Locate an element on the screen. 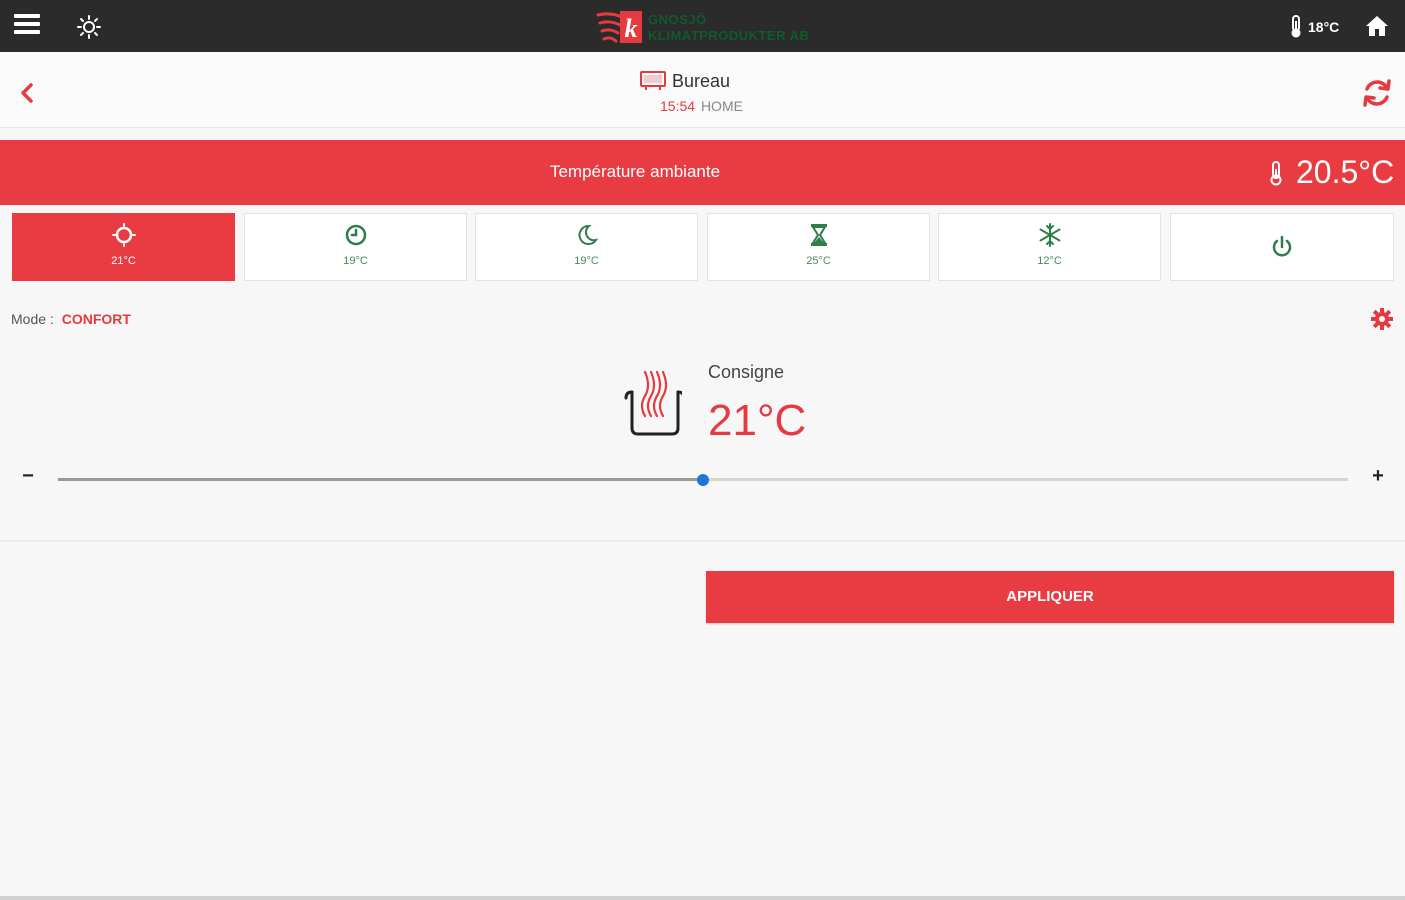 This screenshot has width=1405, height=900. current-mode: Mode : CONFORT is located at coordinates (71, 319).